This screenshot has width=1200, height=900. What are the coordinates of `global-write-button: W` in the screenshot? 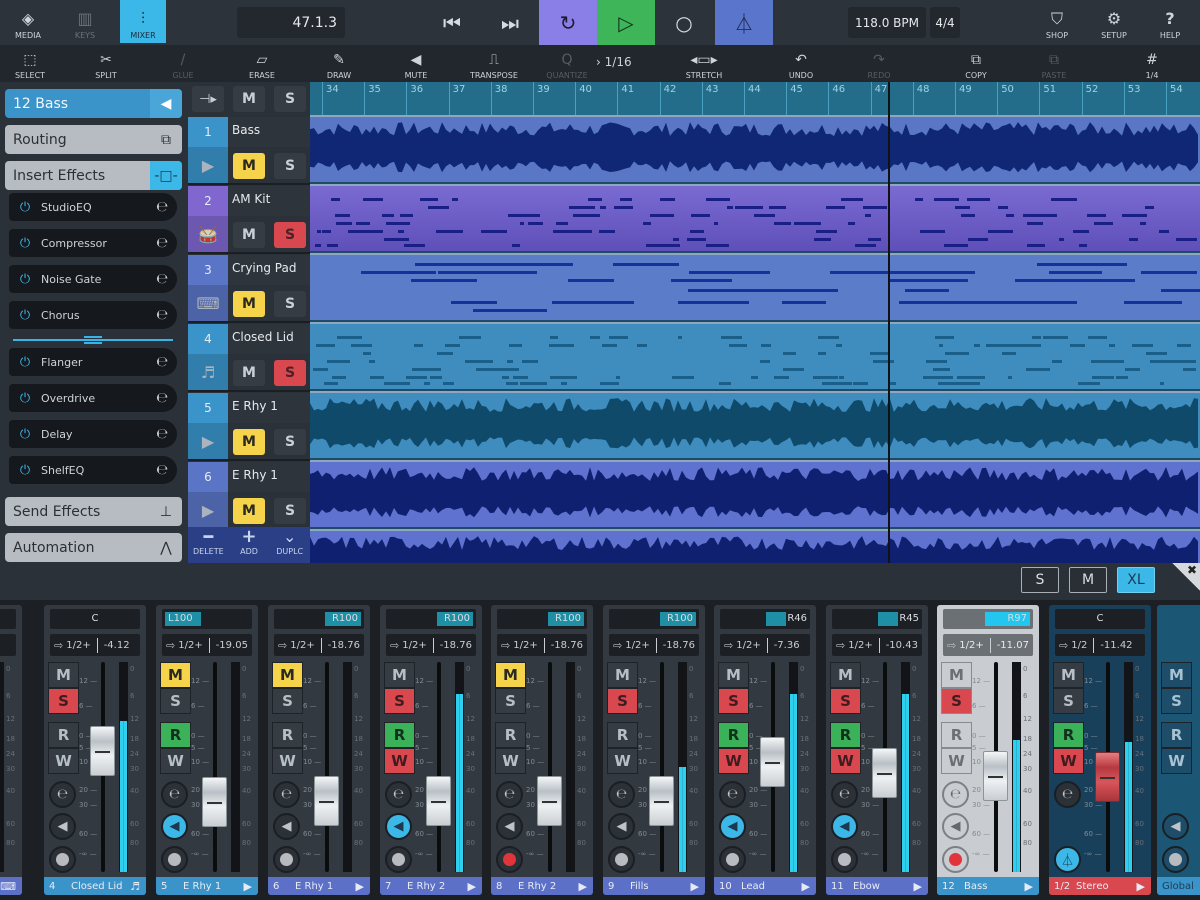 It's located at (1176, 761).